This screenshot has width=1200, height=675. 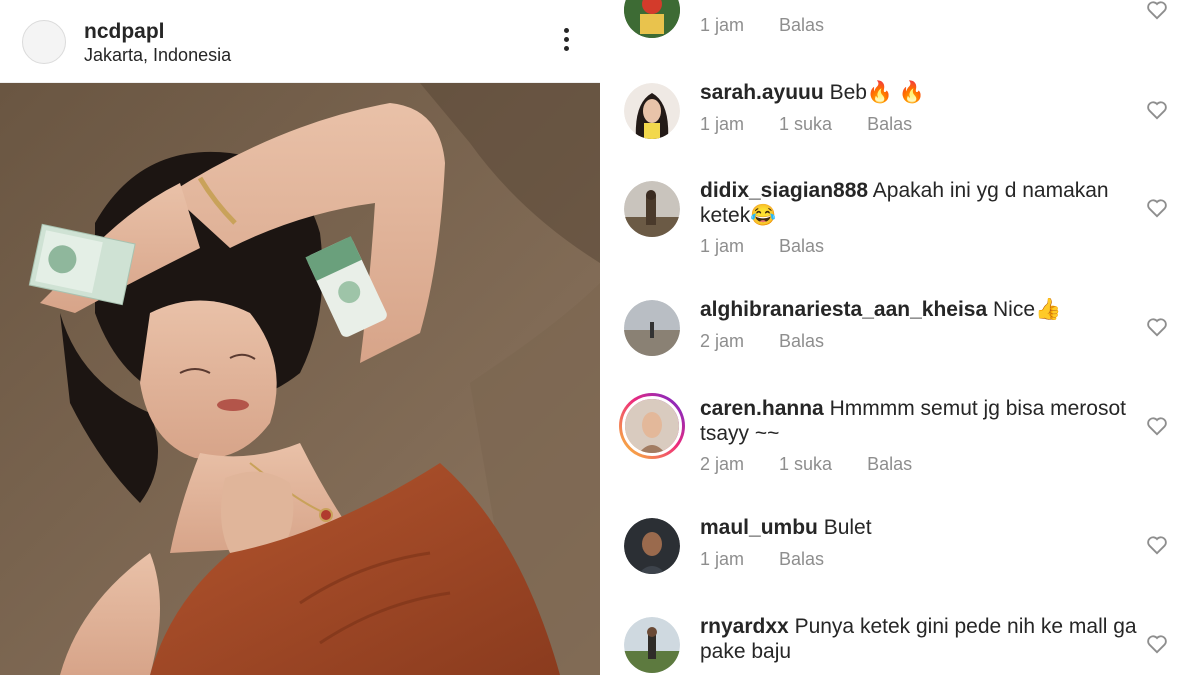 What do you see at coordinates (877, 92) in the screenshot?
I see `comment-body: Beb🔥 🔥` at bounding box center [877, 92].